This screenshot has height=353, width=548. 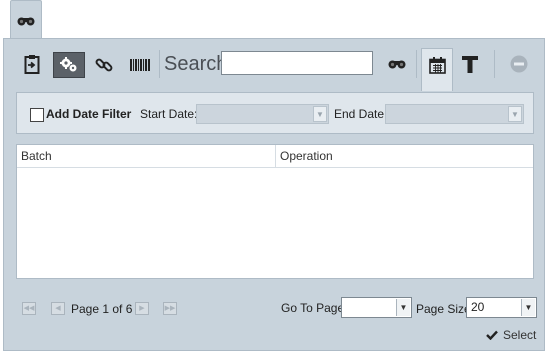 What do you see at coordinates (361, 114) in the screenshot?
I see `end-date-label: End Date:` at bounding box center [361, 114].